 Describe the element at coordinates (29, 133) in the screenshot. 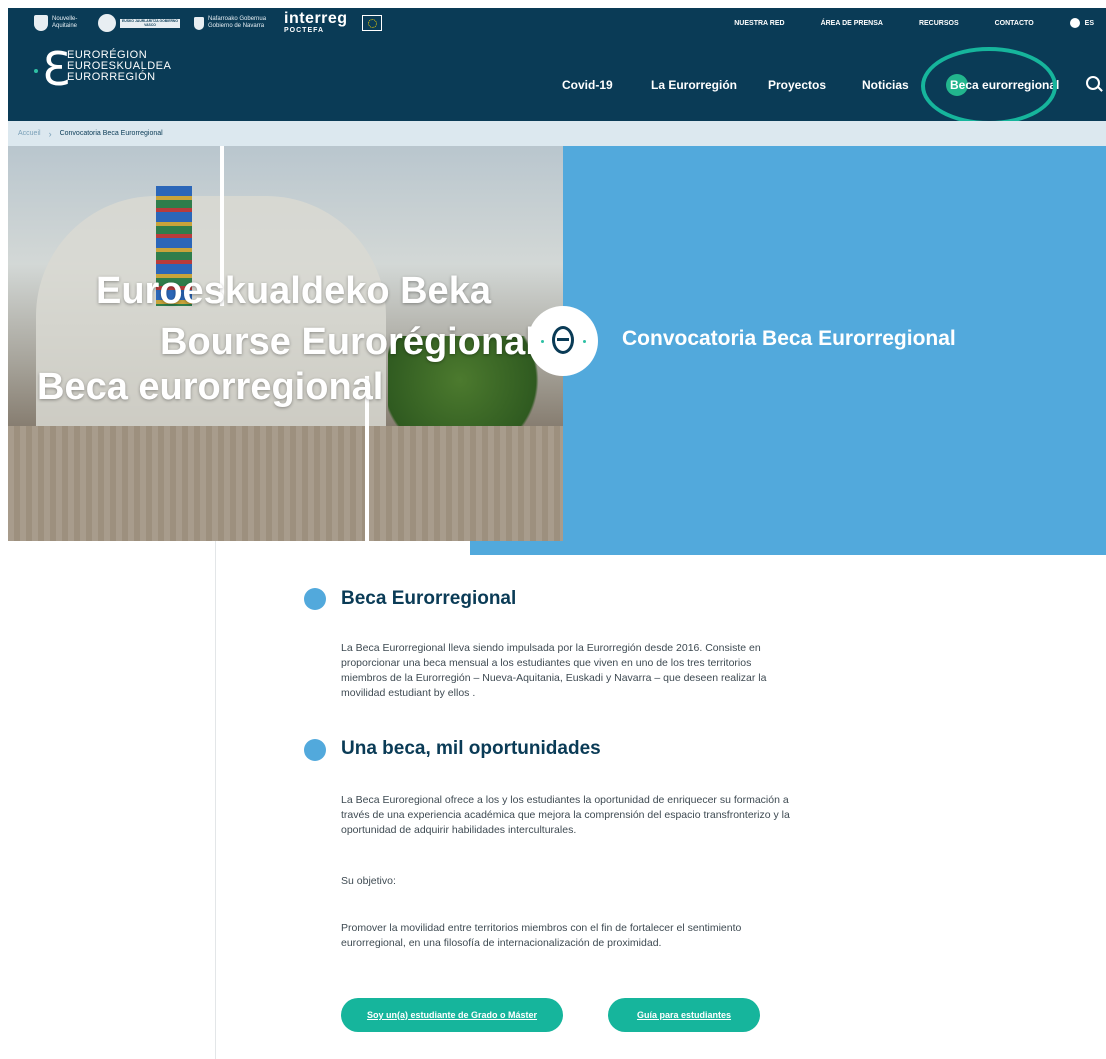

I see `breadcrumb-home: Accueil` at that location.